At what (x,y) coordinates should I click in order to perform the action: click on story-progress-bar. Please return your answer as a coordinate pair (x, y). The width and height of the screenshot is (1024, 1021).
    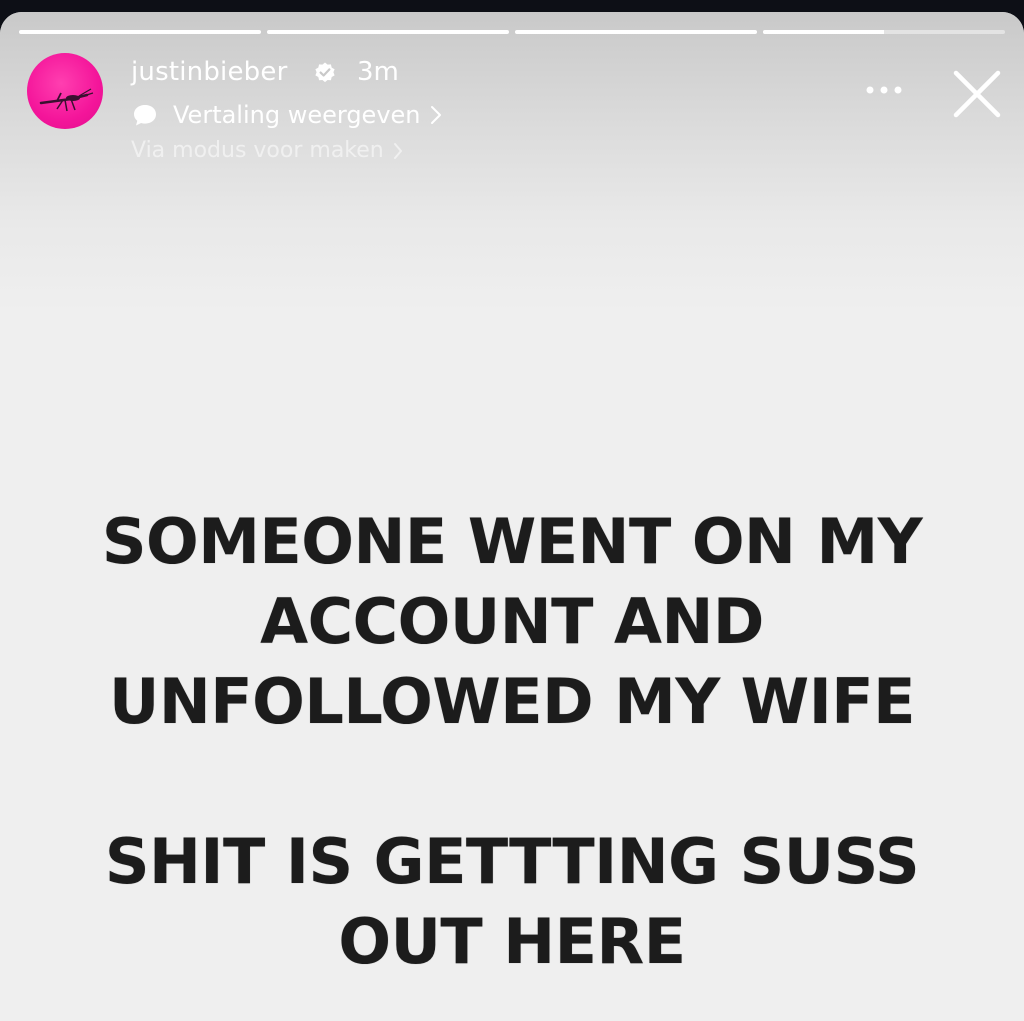
    Looking at the image, I should click on (512, 32).